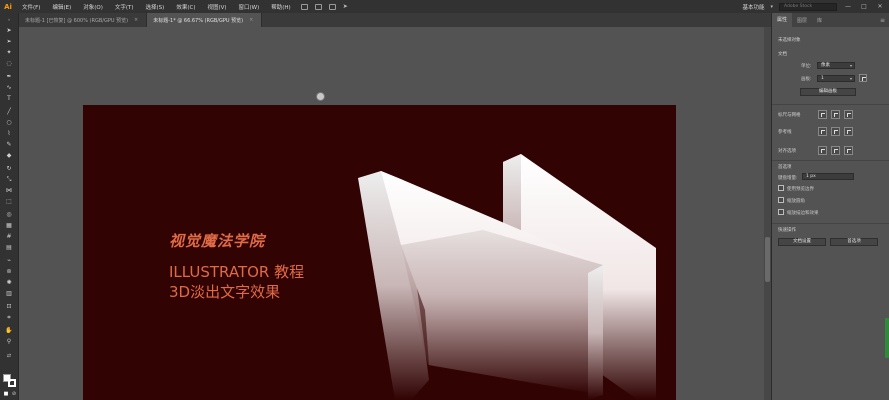 This screenshot has width=889, height=400. What do you see at coordinates (6, 394) in the screenshot?
I see `color-mode-icon: ■` at bounding box center [6, 394].